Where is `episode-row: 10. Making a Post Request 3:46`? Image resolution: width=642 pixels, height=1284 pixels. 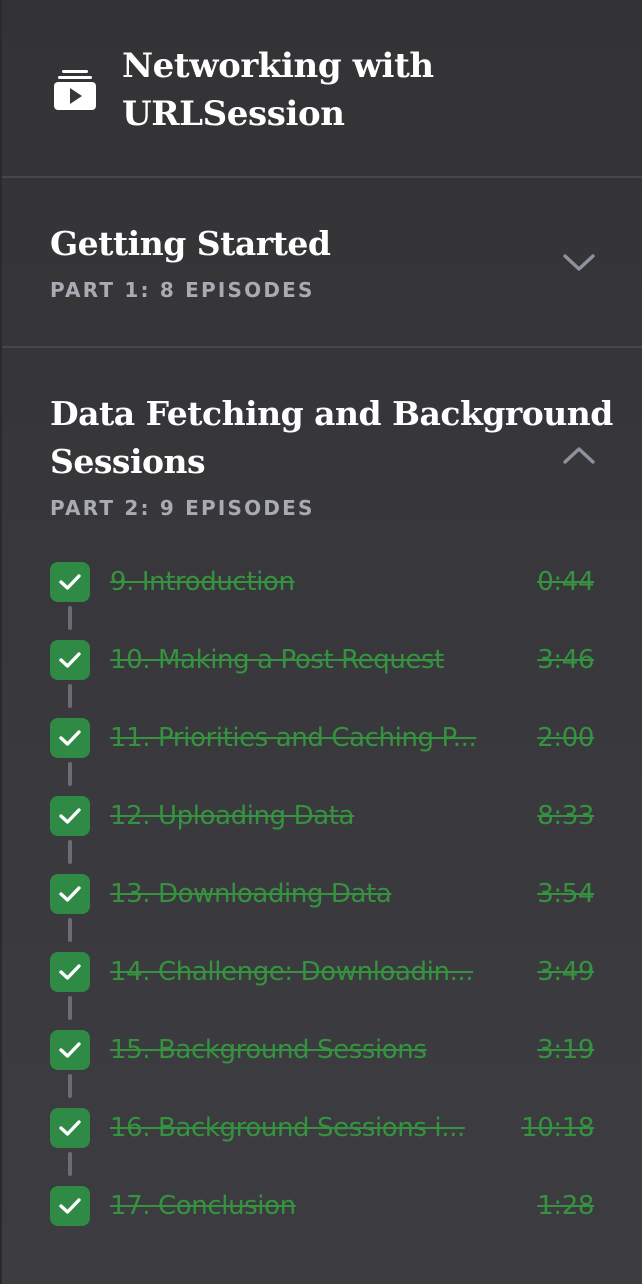
episode-row: 10. Making a Post Request 3:46 is located at coordinates (323, 660).